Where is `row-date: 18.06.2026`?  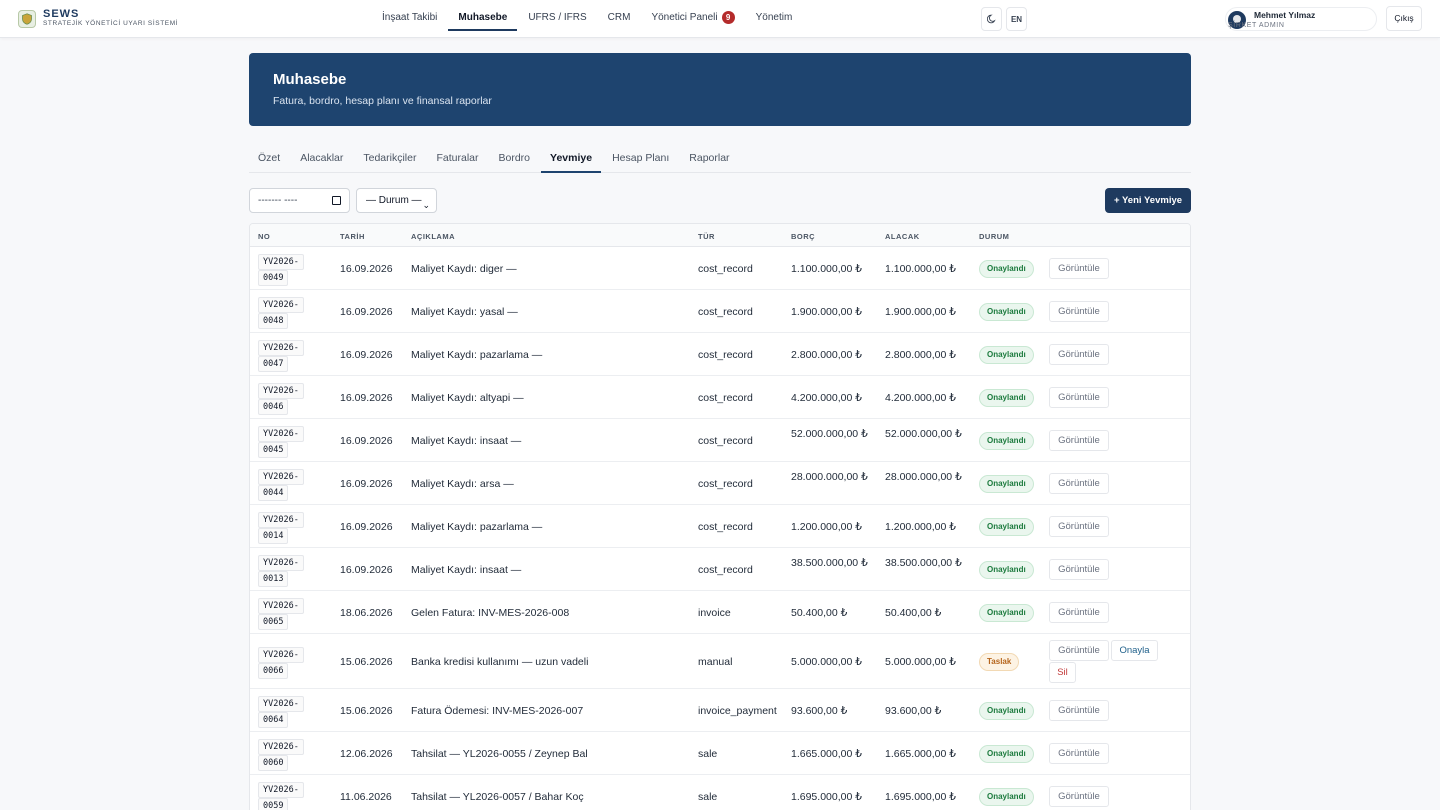
row-date: 18.06.2026 is located at coordinates (366, 612).